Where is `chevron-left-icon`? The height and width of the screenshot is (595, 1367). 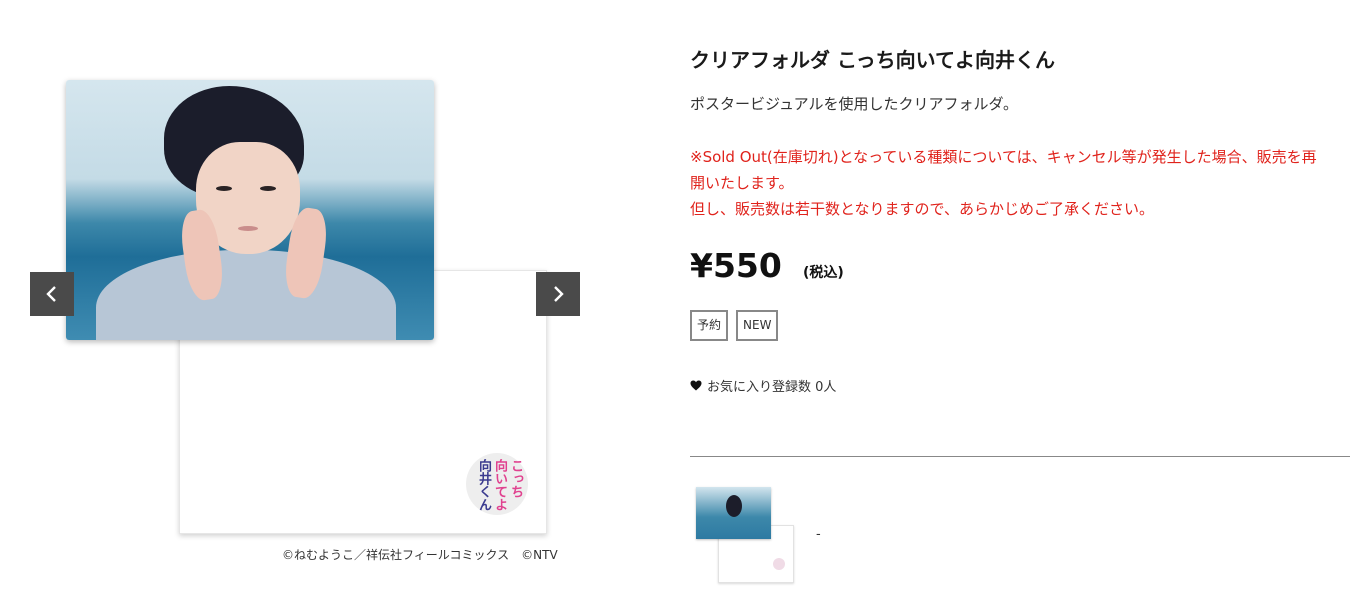
chevron-left-icon is located at coordinates (51, 294).